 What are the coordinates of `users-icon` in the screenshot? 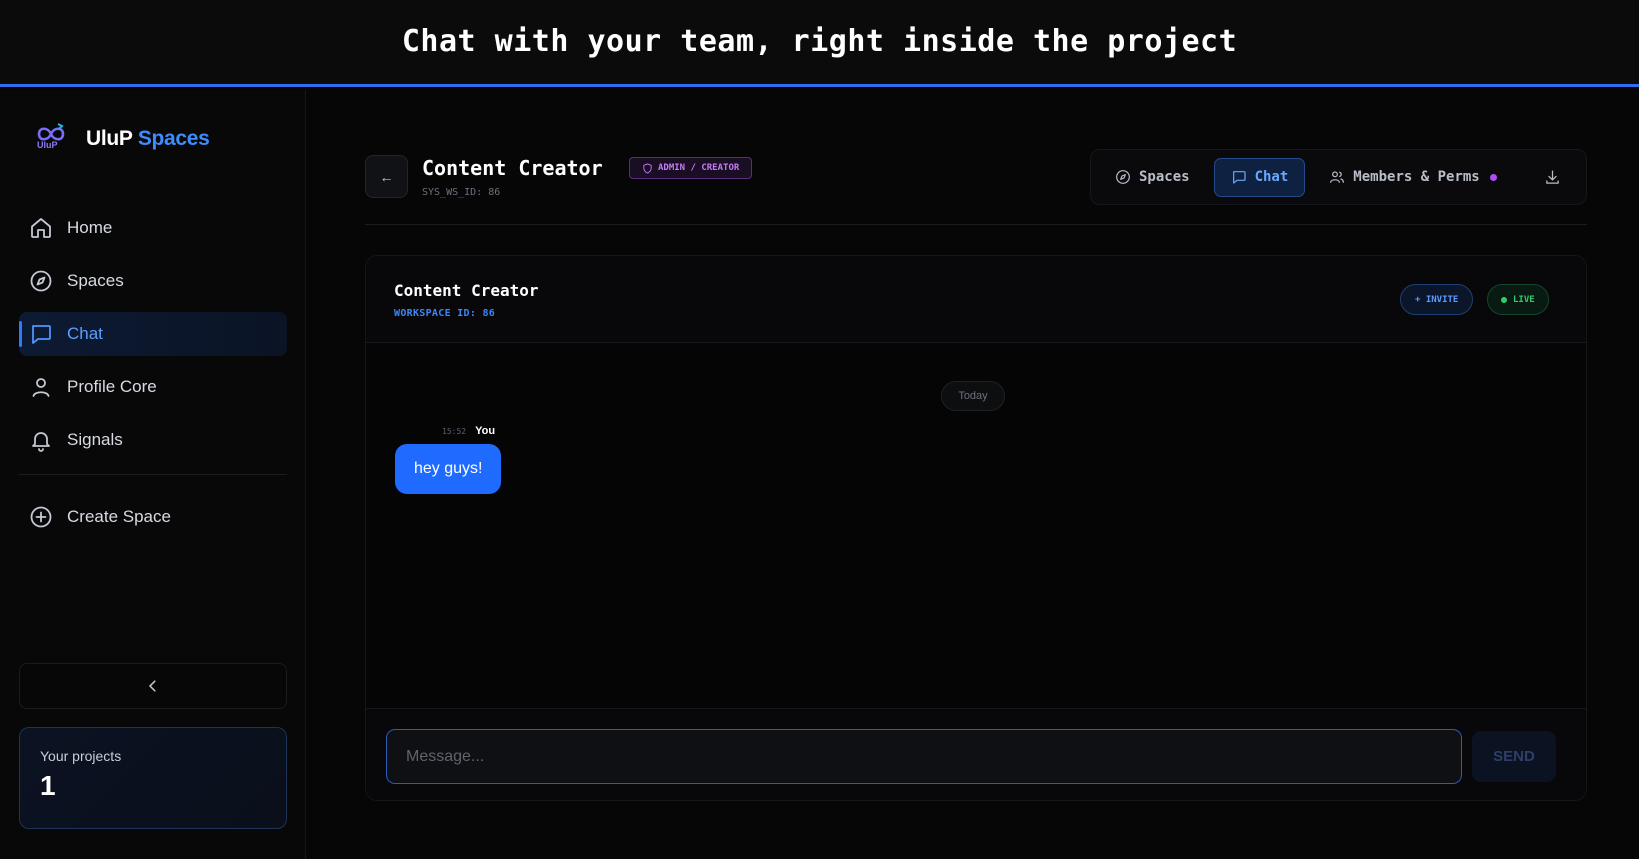 It's located at (1337, 177).